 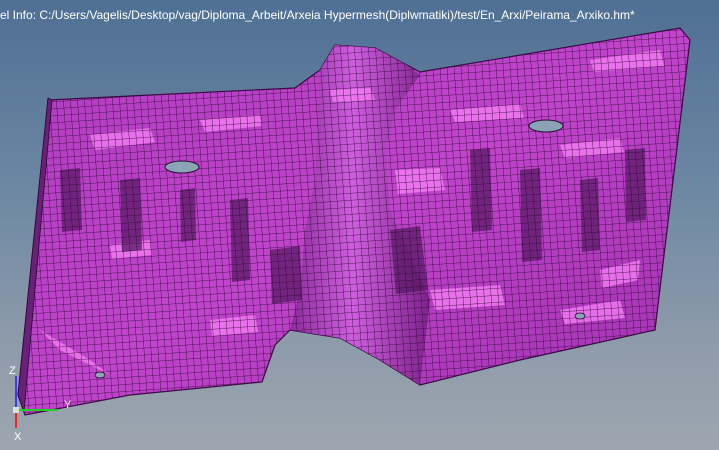 I want to click on mesh-hole-right, so click(x=546, y=126).